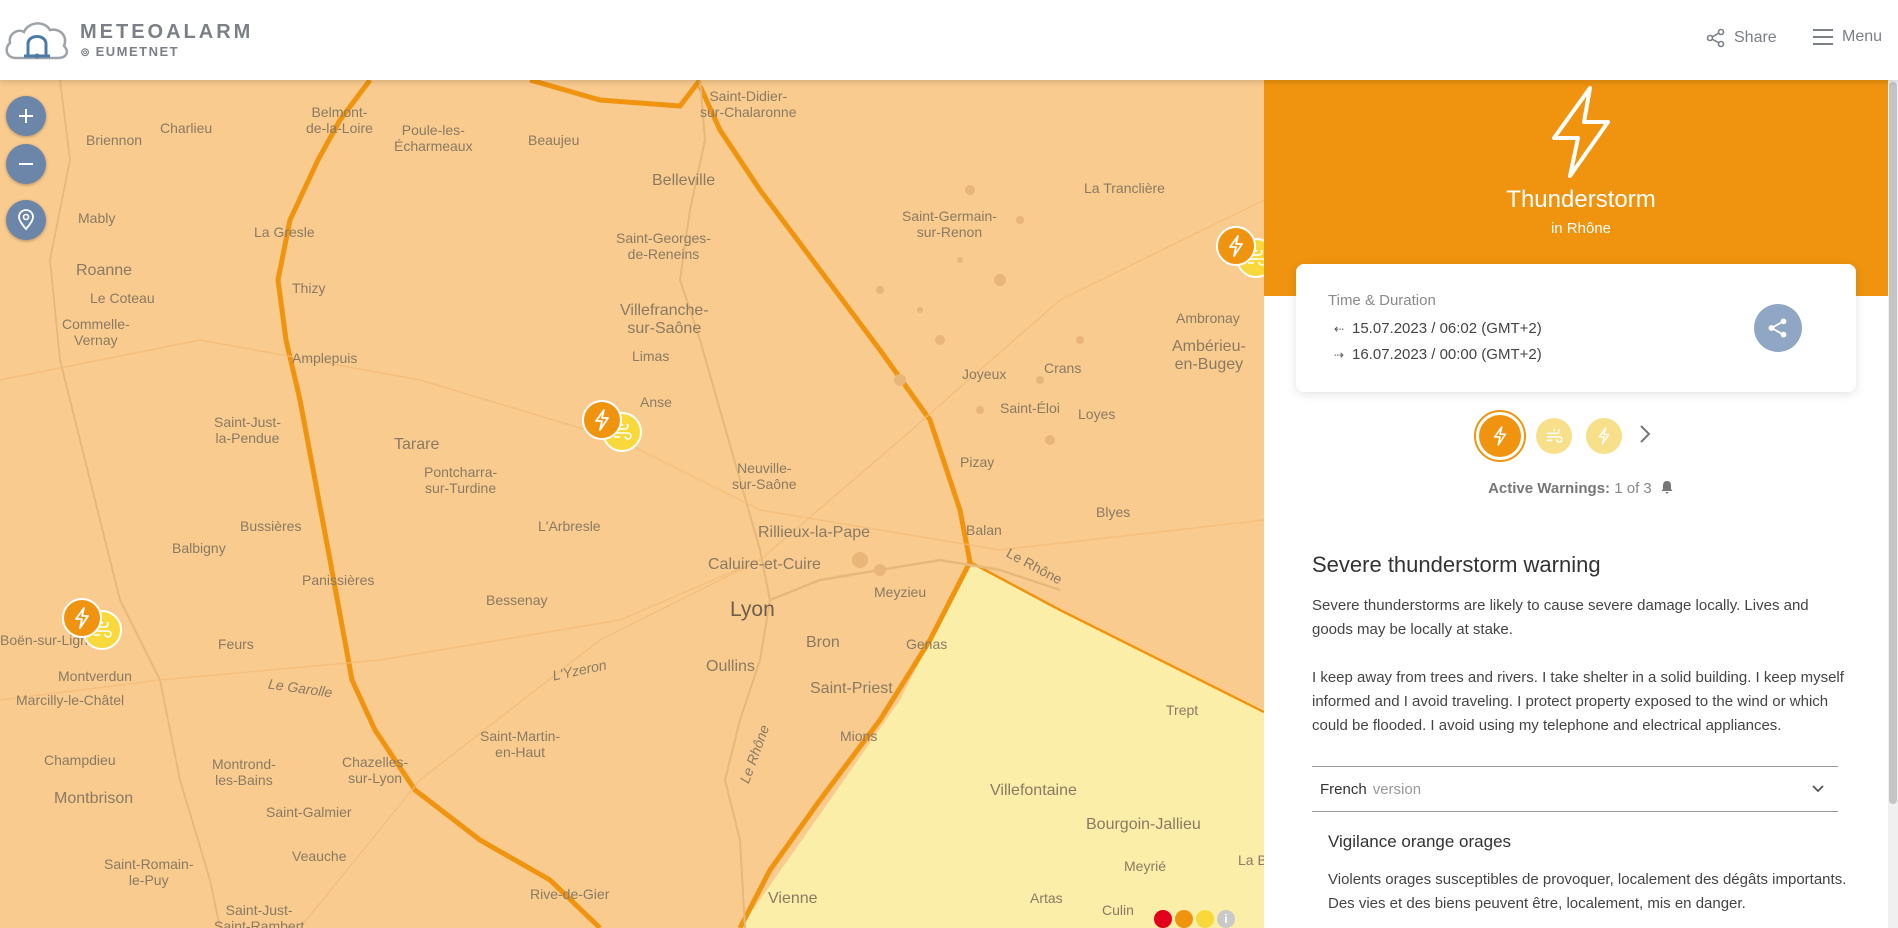 The width and height of the screenshot is (1898, 928). Describe the element at coordinates (1063, 368) in the screenshot. I see `place-crans: Crans` at that location.